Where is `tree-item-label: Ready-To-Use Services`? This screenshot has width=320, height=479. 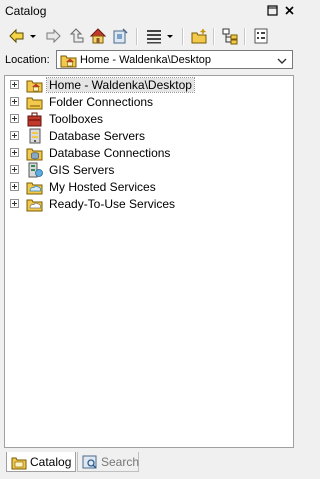
tree-item-label: Ready-To-Use Services is located at coordinates (112, 204).